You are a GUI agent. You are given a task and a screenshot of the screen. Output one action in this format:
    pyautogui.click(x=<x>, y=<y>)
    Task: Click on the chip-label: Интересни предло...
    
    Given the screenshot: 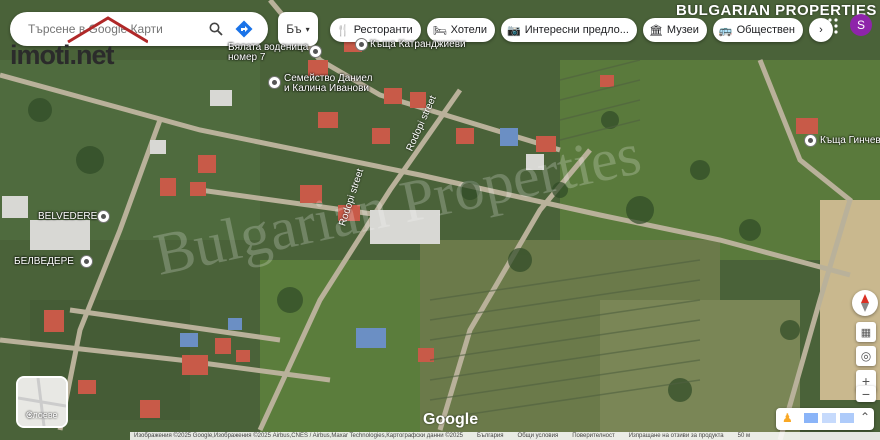 What is the action you would take?
    pyautogui.click(x=576, y=30)
    